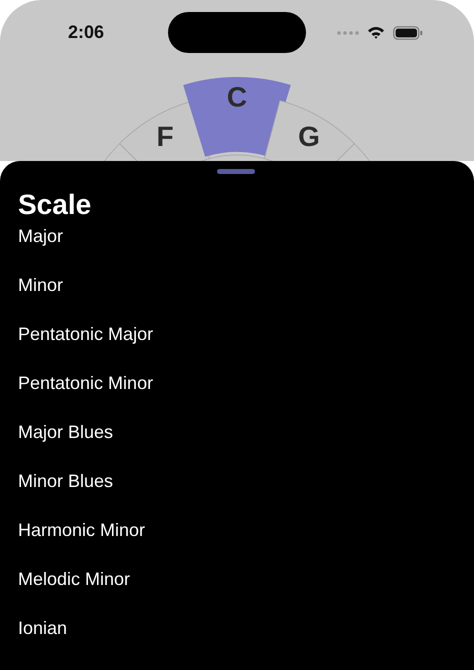 This screenshot has height=670, width=474. I want to click on key-label: C, so click(237, 97).